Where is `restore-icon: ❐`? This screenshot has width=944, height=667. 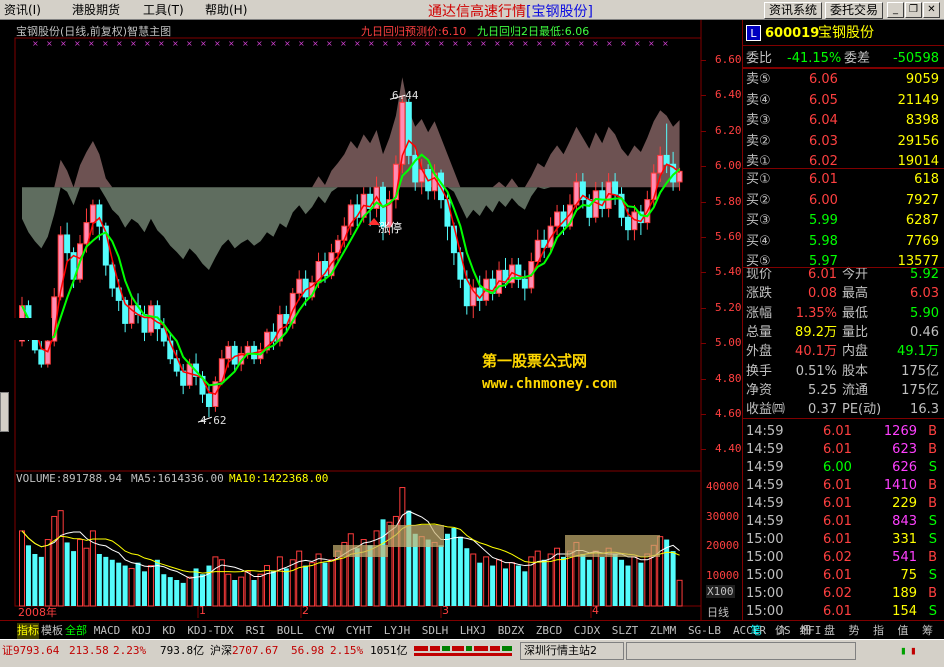 restore-icon: ❐ is located at coordinates (913, 10).